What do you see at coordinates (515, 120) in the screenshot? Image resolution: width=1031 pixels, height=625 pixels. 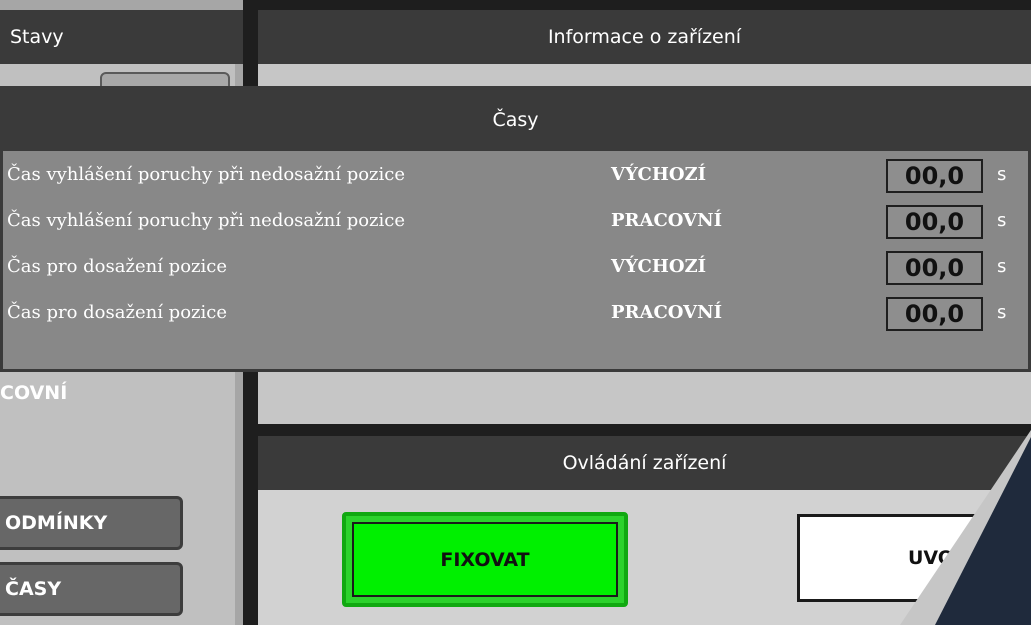 I see `times-dialog-header: Časy` at bounding box center [515, 120].